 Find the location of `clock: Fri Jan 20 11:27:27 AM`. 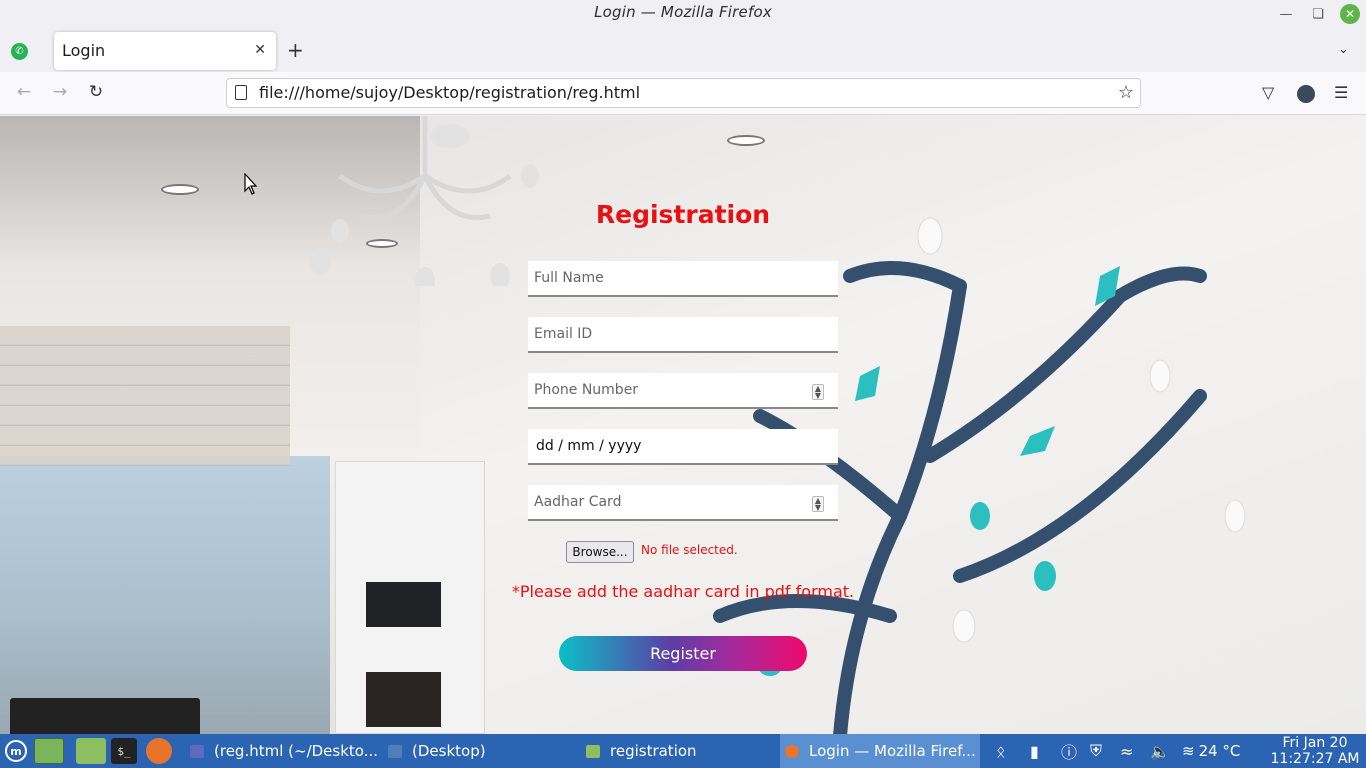

clock: Fri Jan 20 11:27:27 AM is located at coordinates (1315, 750).